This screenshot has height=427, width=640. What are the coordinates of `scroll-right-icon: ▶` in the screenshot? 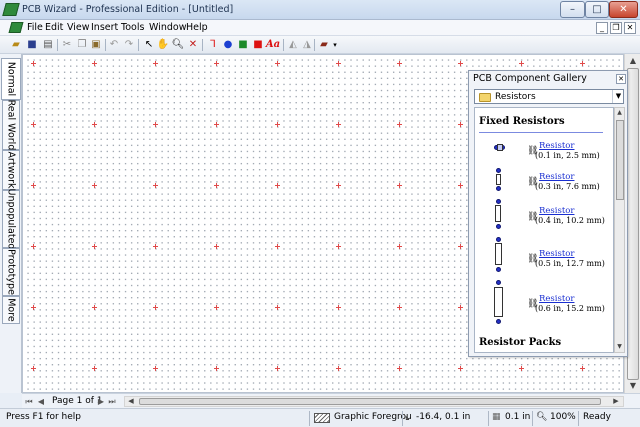 It's located at (616, 401).